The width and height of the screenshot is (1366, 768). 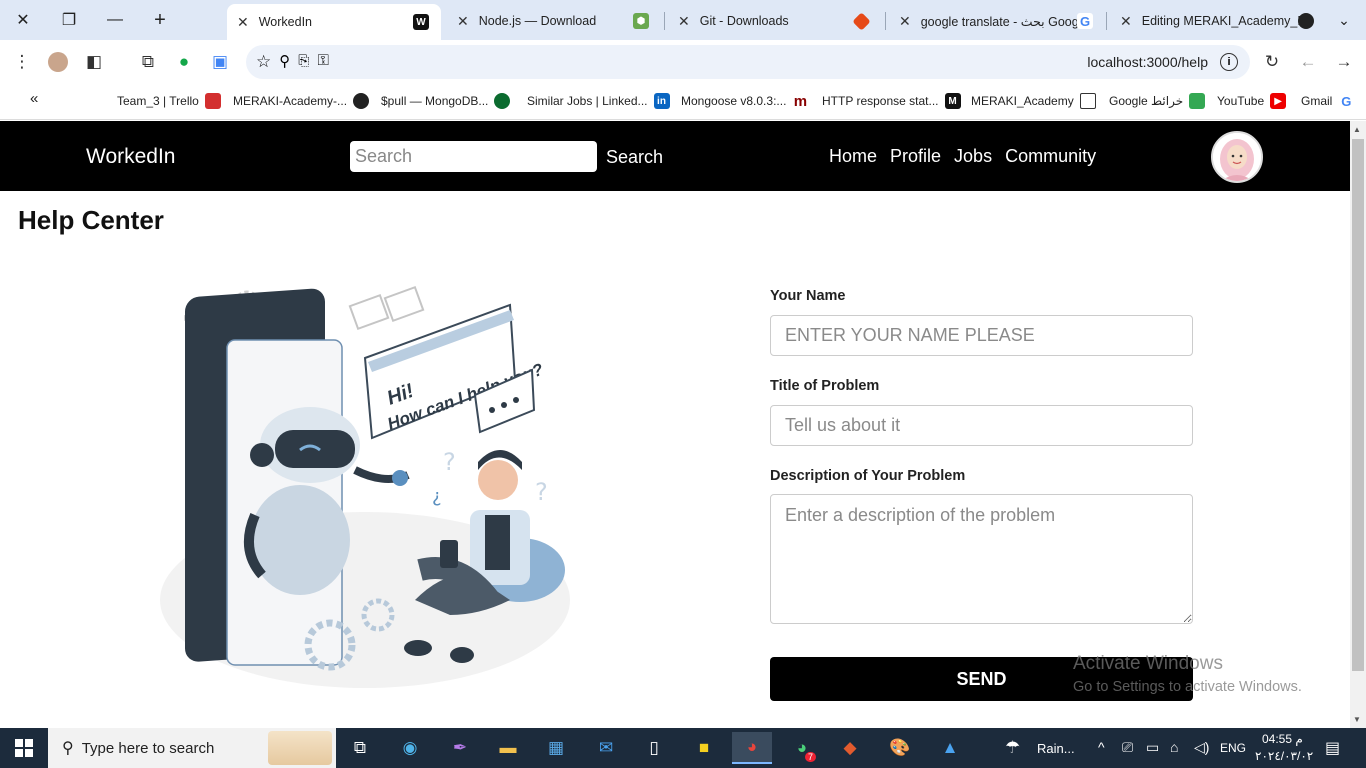 I want to click on translate-page-icon: ⎘, so click(x=303, y=62).